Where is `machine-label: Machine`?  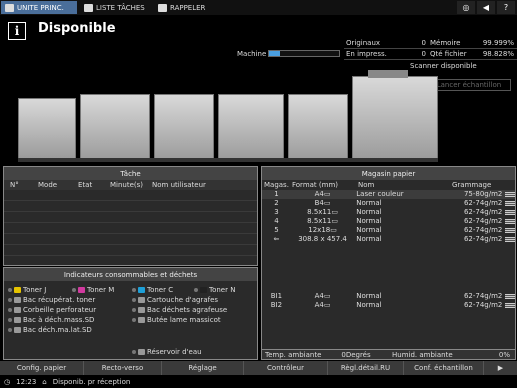
machine-label: Machine is located at coordinates (252, 54).